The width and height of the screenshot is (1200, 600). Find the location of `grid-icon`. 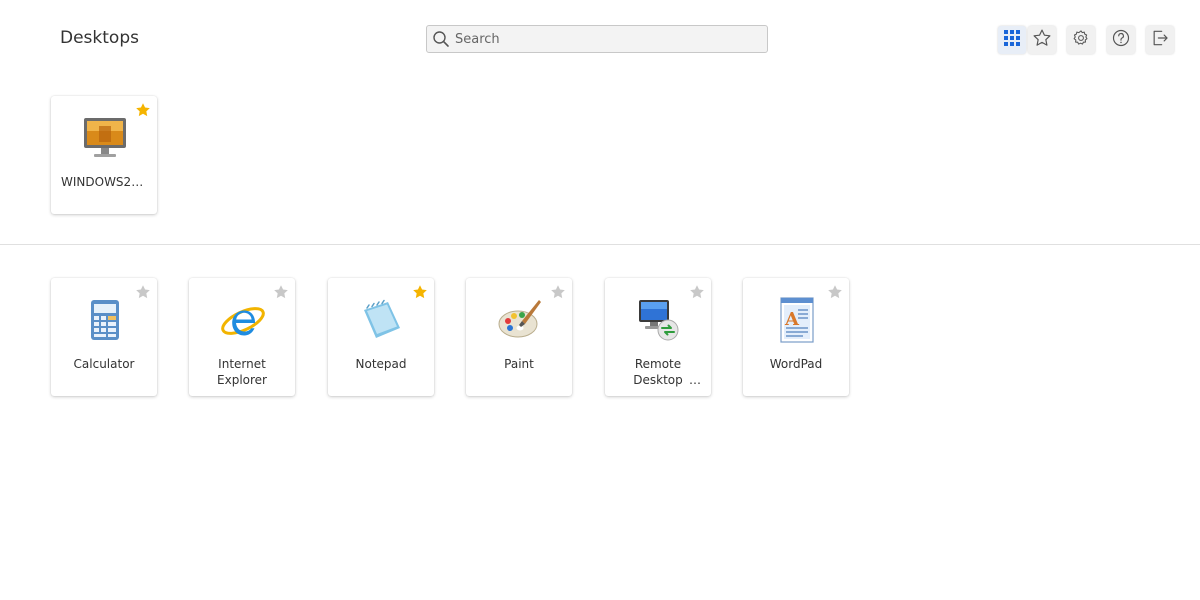

grid-icon is located at coordinates (1012, 40).